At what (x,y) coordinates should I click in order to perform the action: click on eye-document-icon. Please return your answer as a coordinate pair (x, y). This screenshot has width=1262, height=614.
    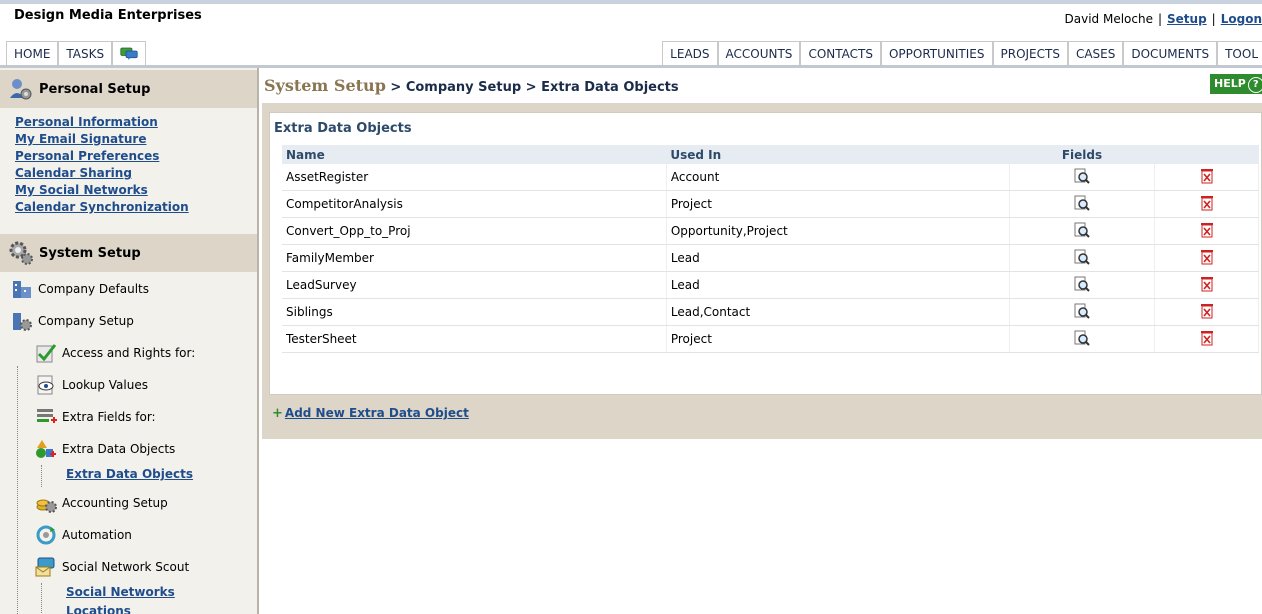
    Looking at the image, I should click on (46, 385).